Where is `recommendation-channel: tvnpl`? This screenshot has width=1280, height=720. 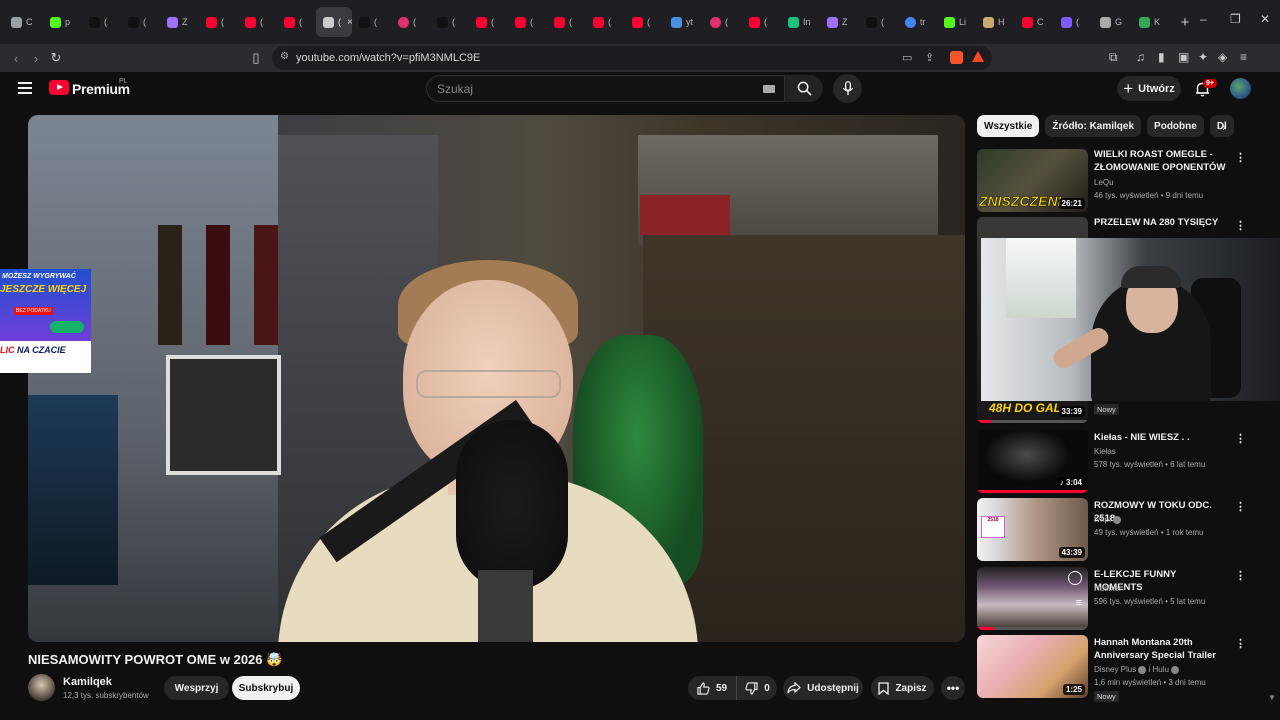
recommendation-channel: tvnpl is located at coordinates (1107, 519).